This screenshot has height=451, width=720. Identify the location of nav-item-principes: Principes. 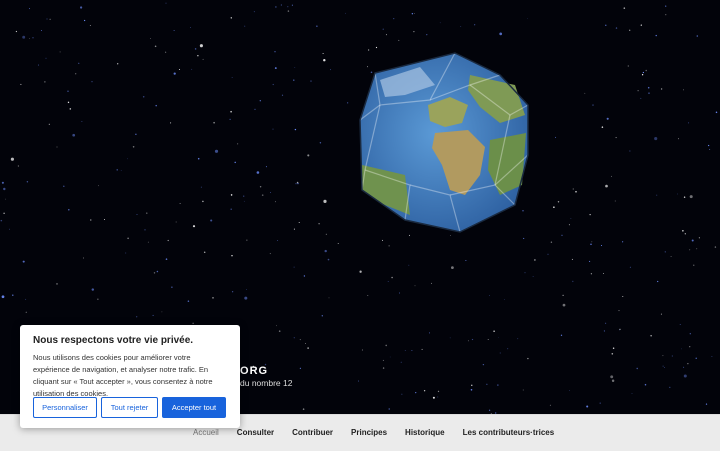
(369, 432).